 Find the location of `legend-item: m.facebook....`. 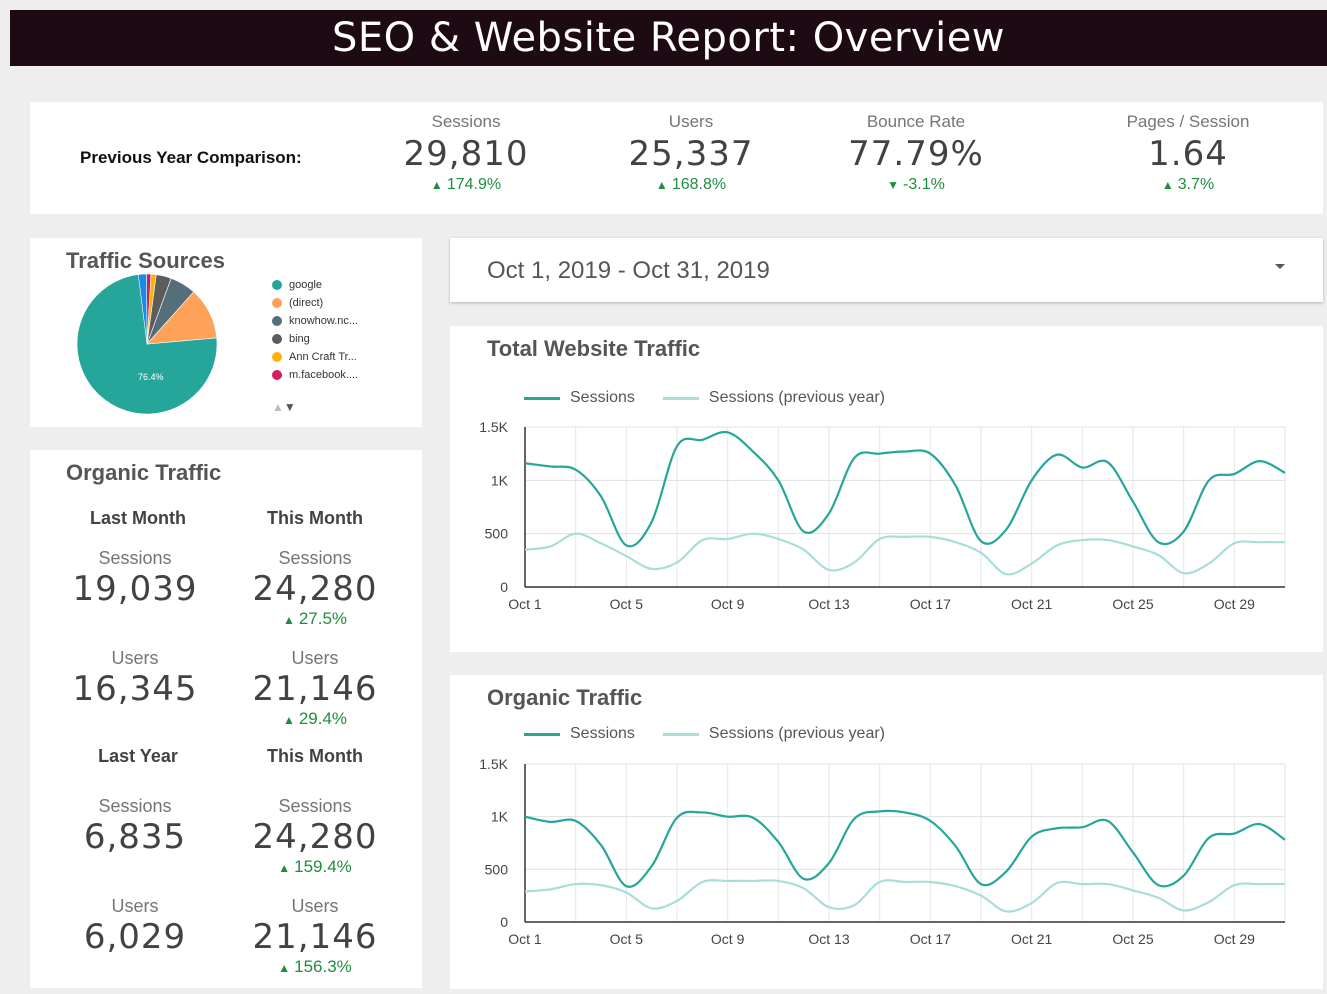

legend-item: m.facebook.... is located at coordinates (315, 375).